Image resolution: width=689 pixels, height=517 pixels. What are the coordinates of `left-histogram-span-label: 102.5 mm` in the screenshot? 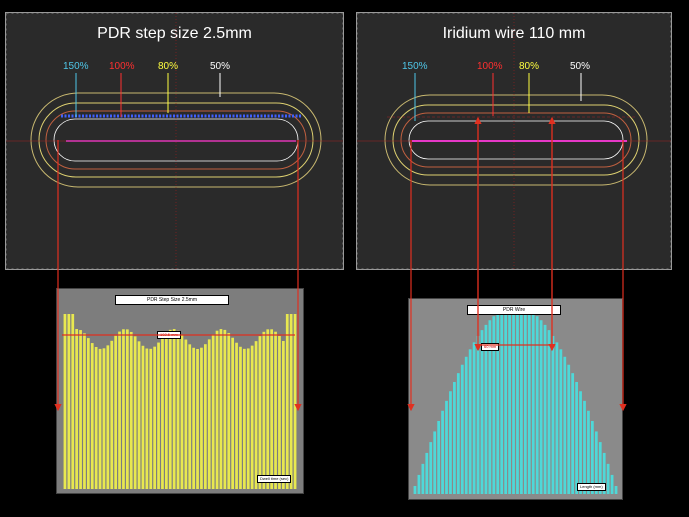 It's located at (169, 335).